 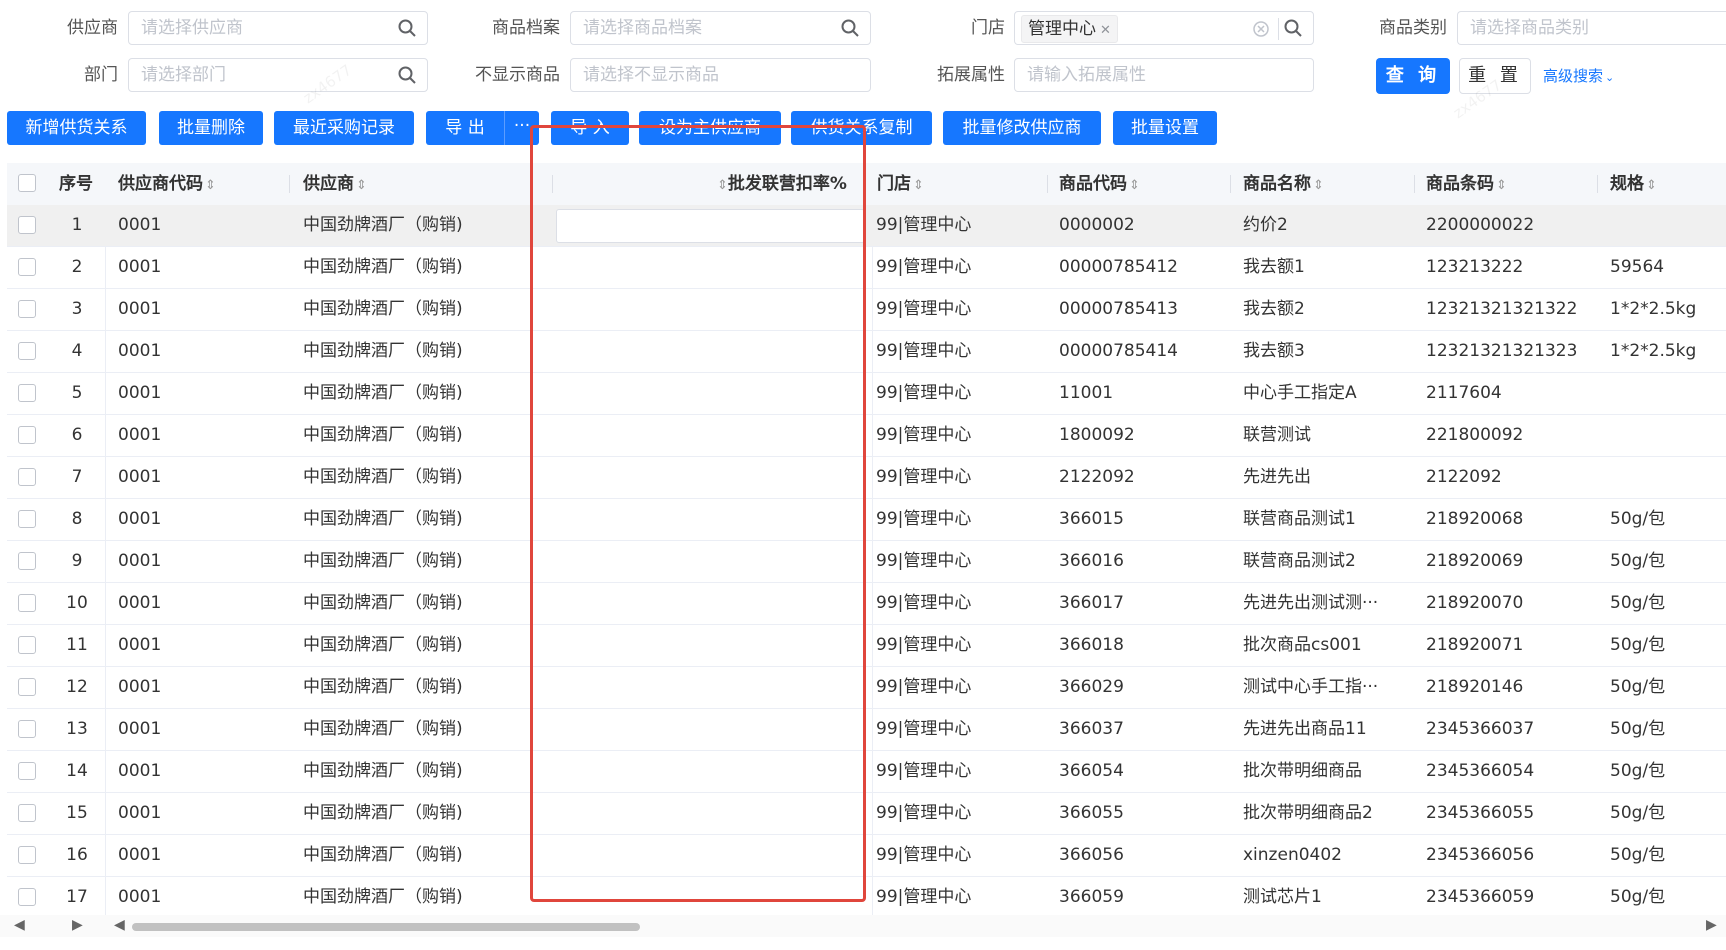 What do you see at coordinates (278, 75) in the screenshot?
I see `department-select: 请选择部门` at bounding box center [278, 75].